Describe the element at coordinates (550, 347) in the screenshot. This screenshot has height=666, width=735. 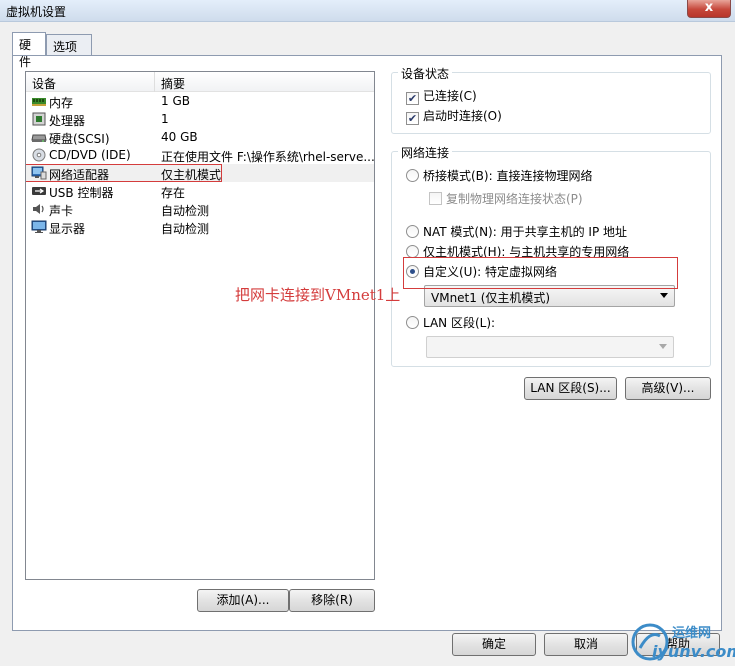
I see `lan-segment-select` at that location.